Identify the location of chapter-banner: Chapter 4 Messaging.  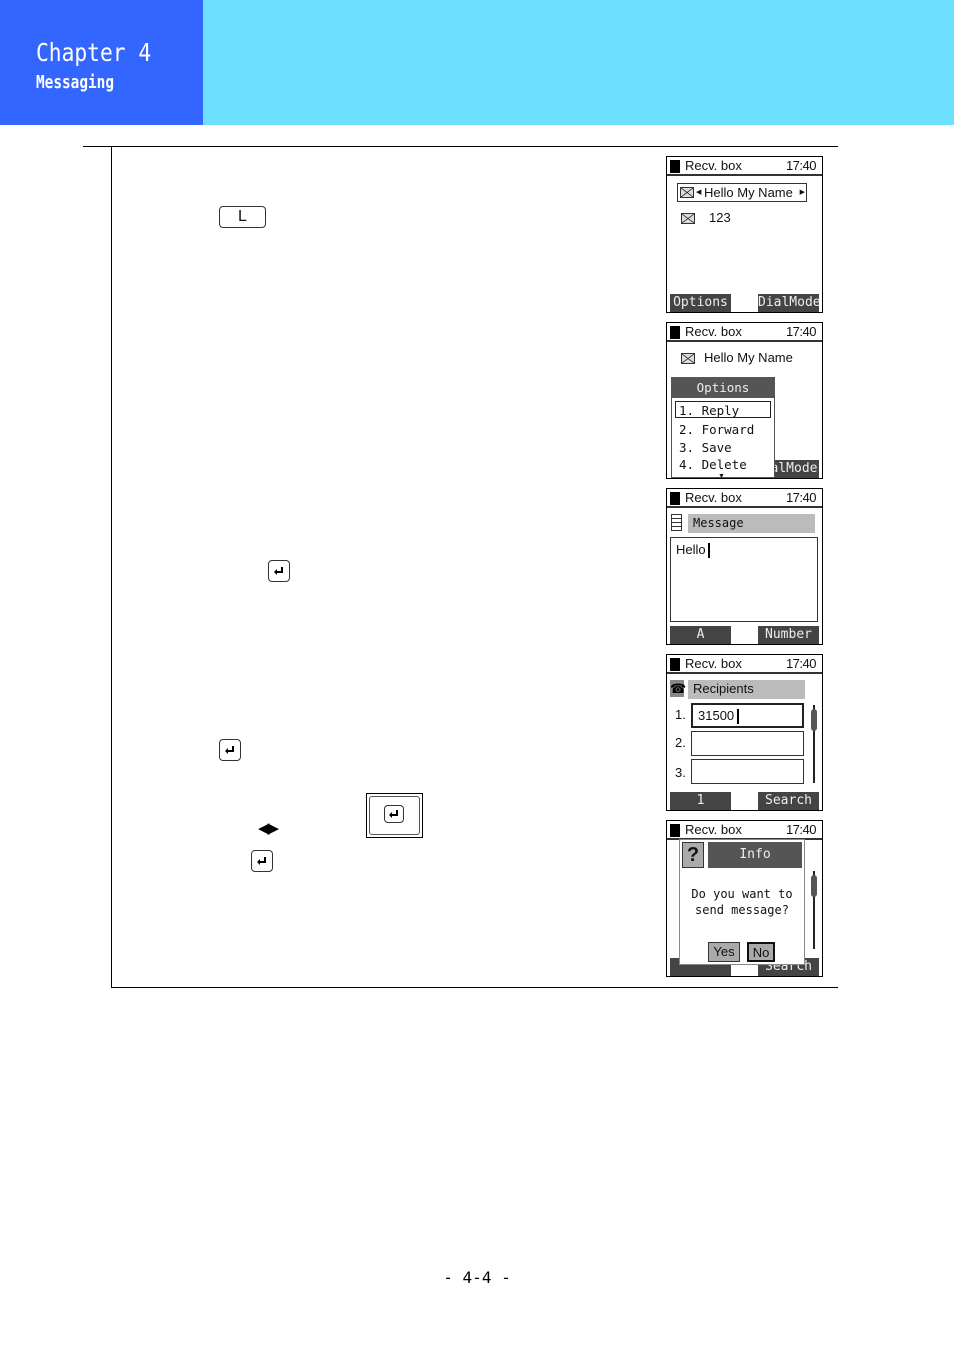
(101, 62).